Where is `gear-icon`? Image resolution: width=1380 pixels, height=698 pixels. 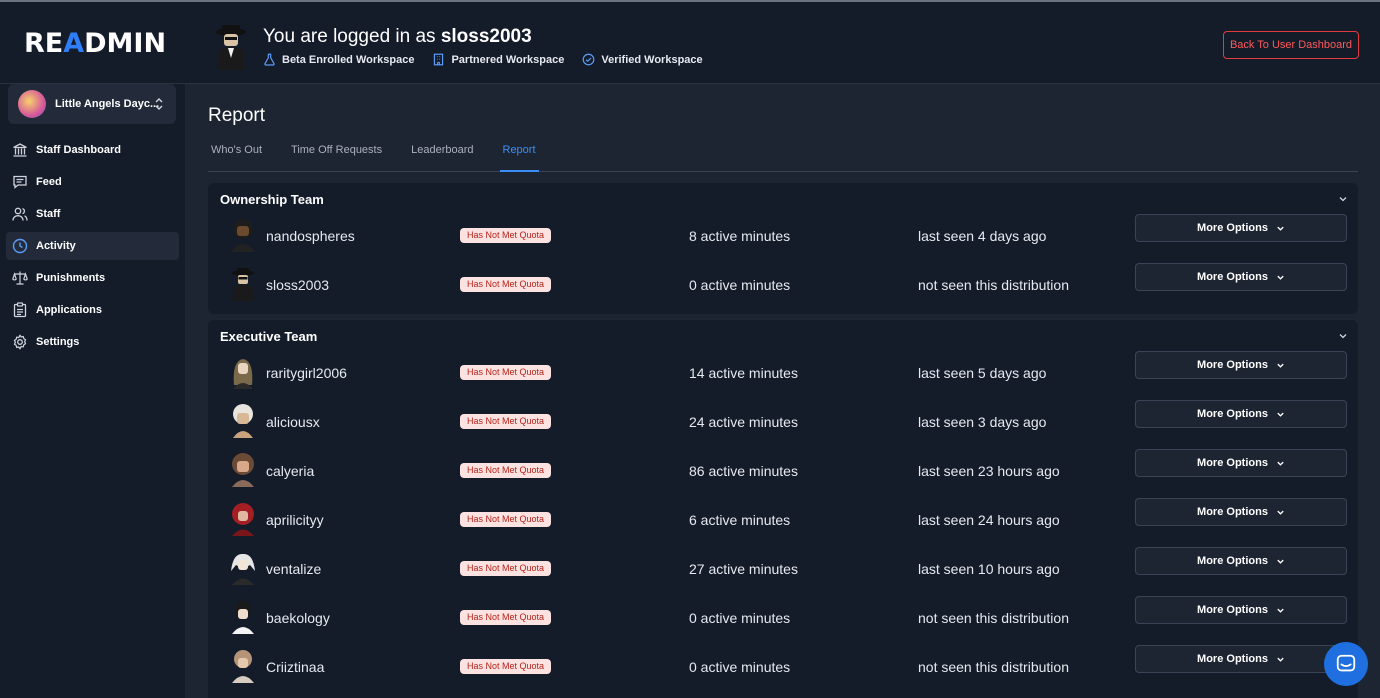
gear-icon is located at coordinates (20, 342).